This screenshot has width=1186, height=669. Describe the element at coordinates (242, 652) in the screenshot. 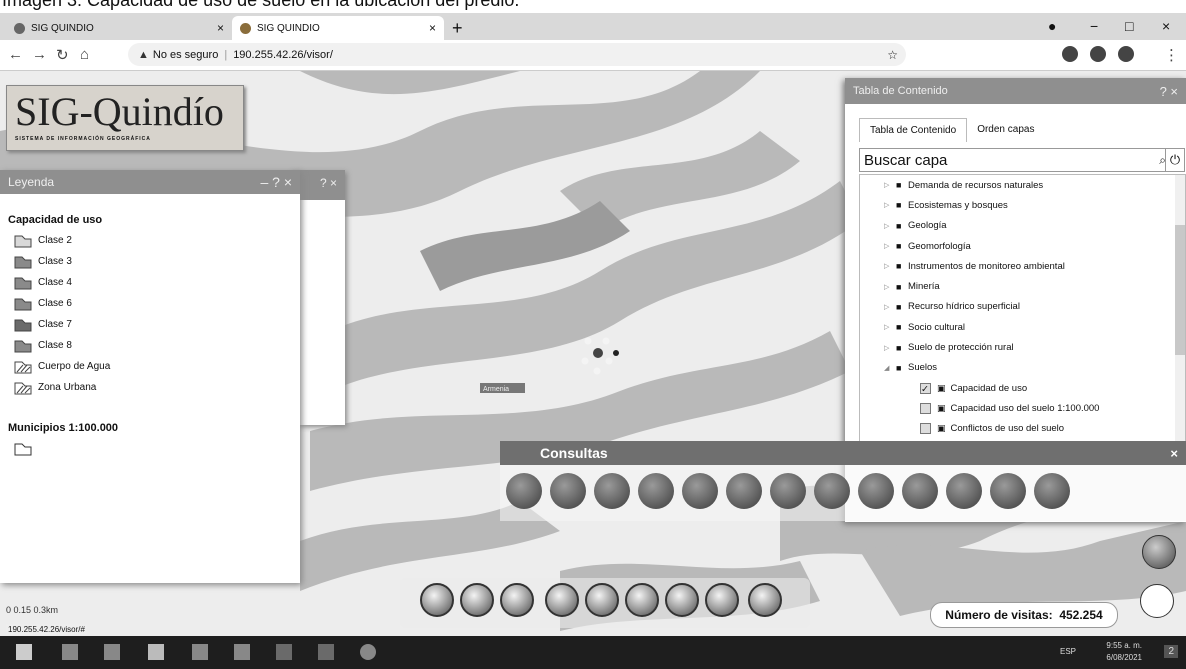

I see `mail-icon` at that location.